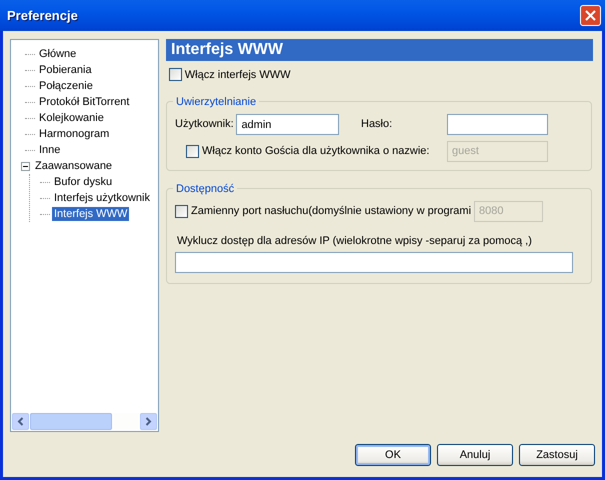 Image resolution: width=605 pixels, height=480 pixels. What do you see at coordinates (316, 151) in the screenshot?
I see `checkbox-label: Włącz konto Gościa dla użytkownika o nazwie:` at bounding box center [316, 151].